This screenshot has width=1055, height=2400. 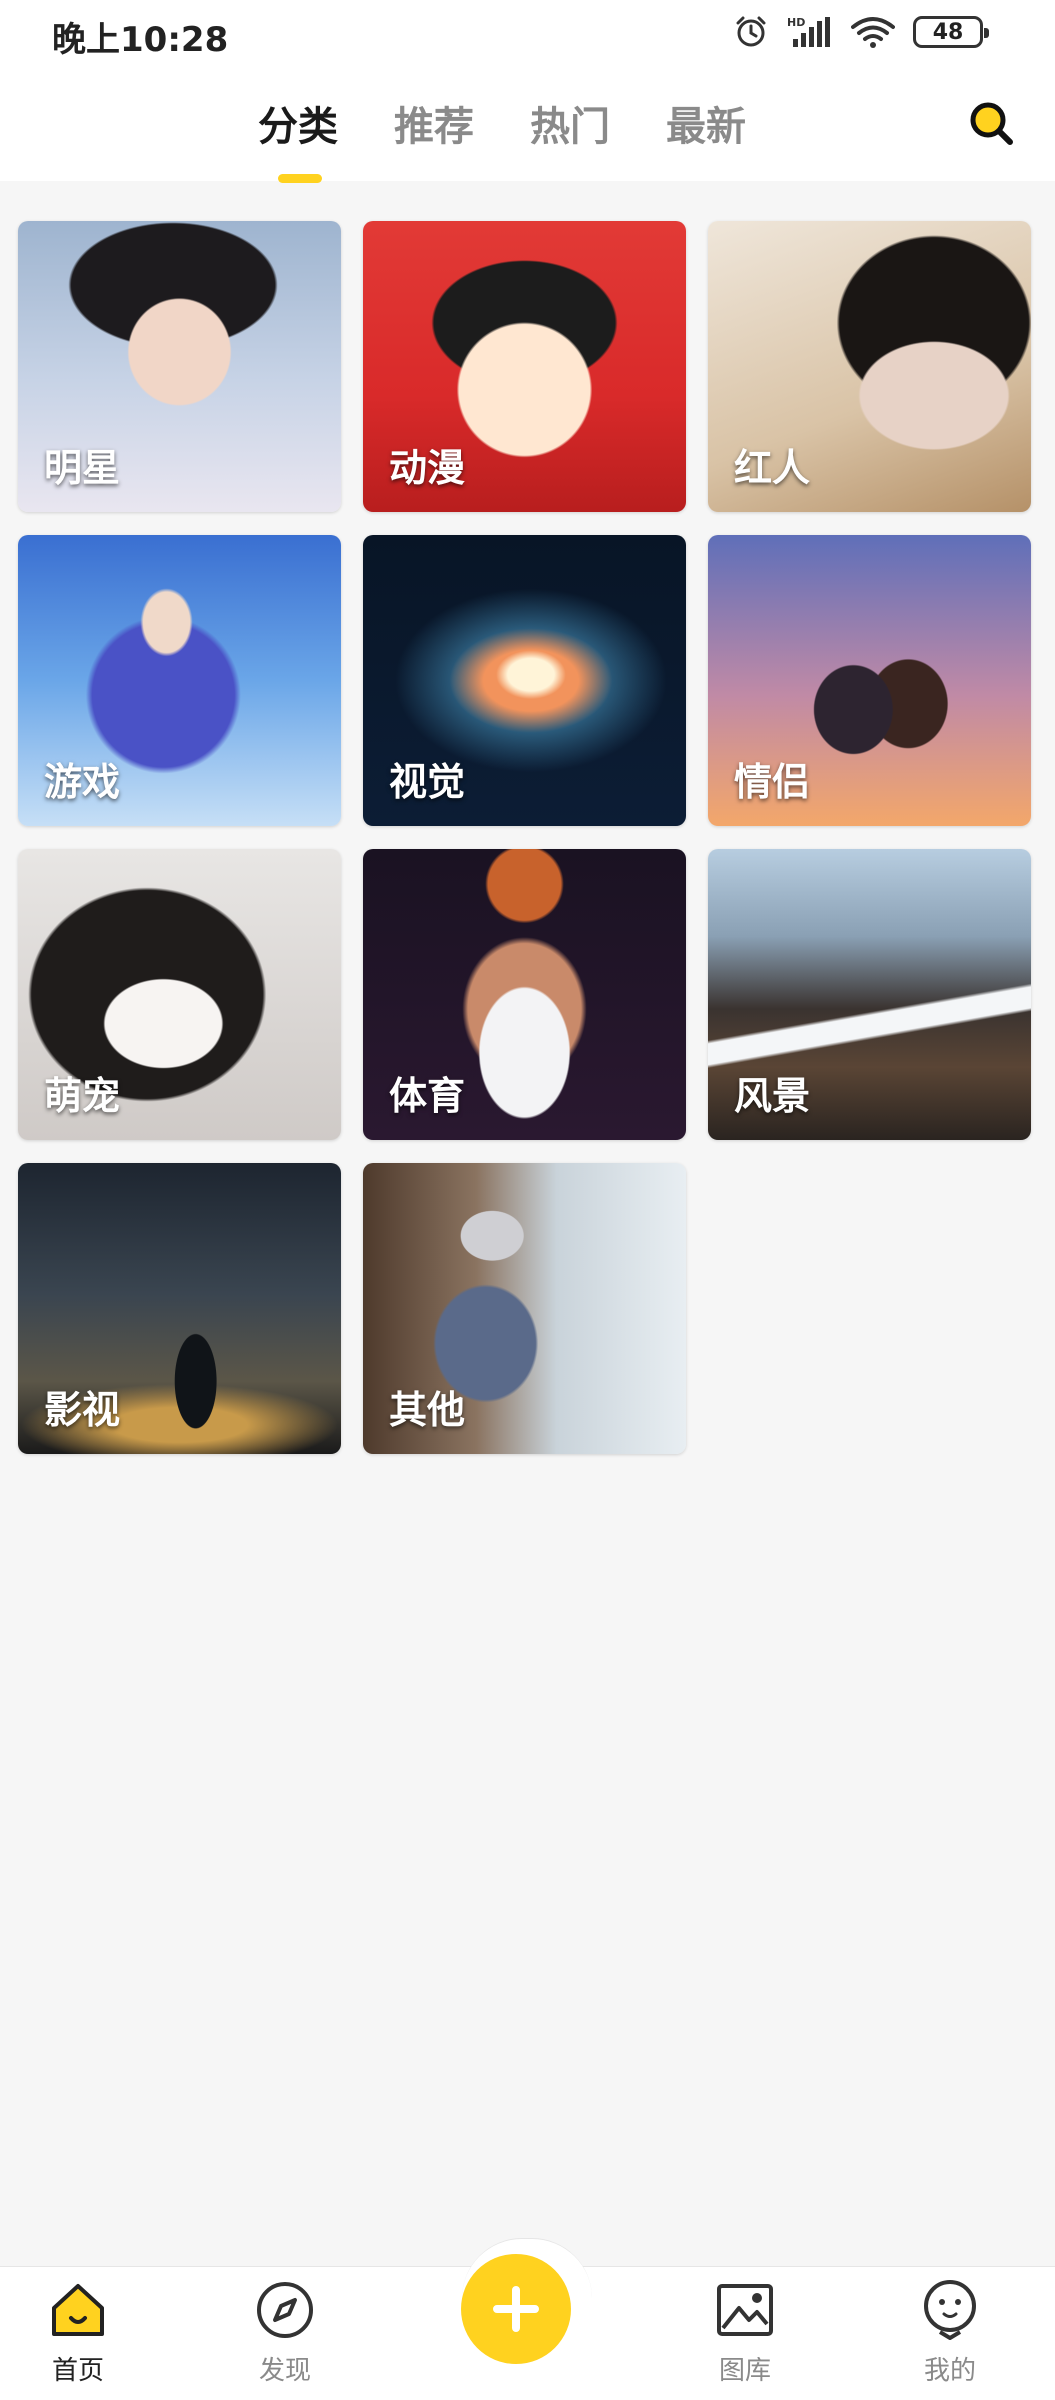 I want to click on top-header: 分类 推荐 热门 最新, so click(x=527, y=124).